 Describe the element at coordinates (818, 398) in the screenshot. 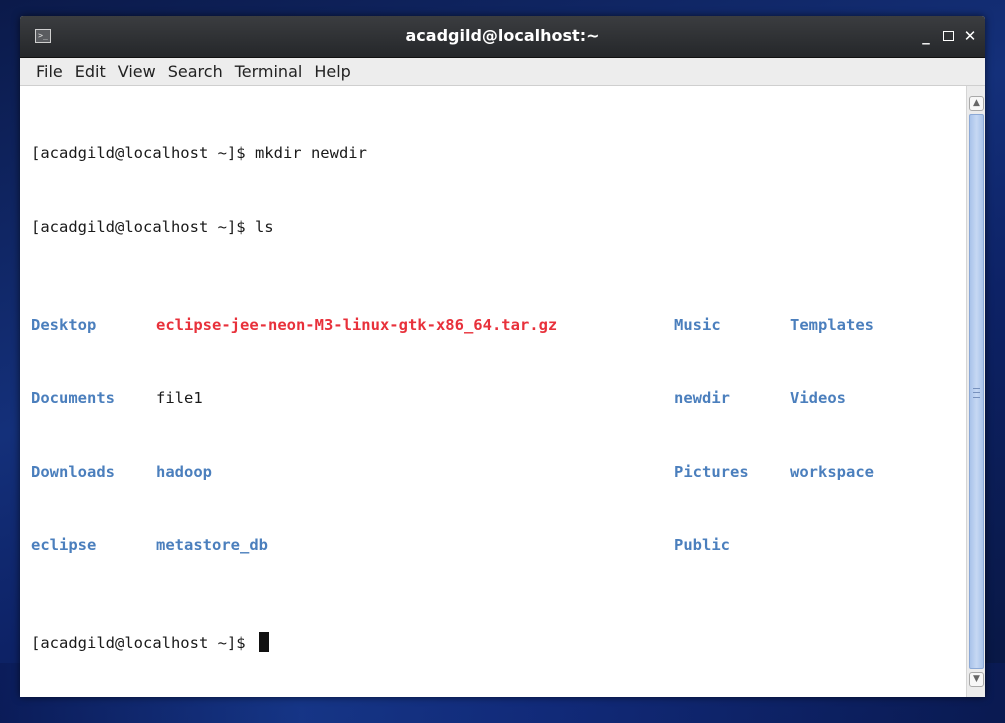

I see `ls-entry: Videos` at that location.